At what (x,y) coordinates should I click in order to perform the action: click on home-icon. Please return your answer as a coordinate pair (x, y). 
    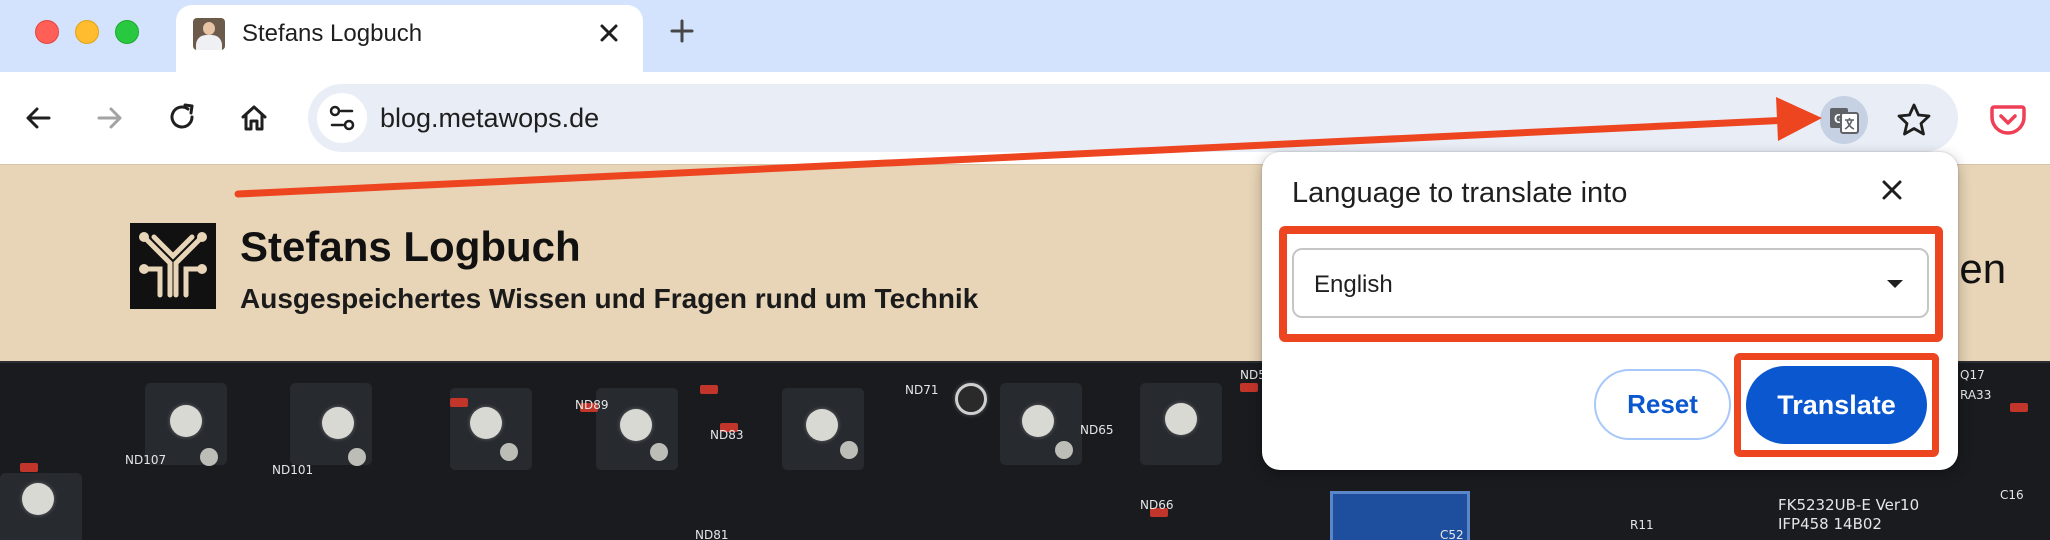
    Looking at the image, I should click on (254, 118).